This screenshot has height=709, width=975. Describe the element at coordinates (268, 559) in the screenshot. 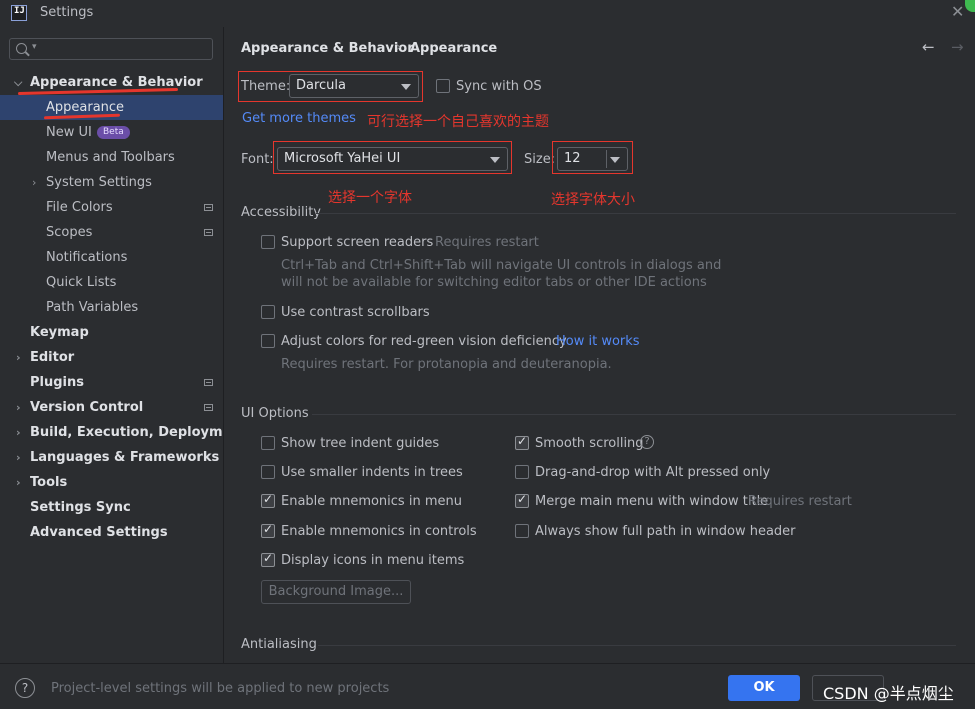

I see `display-icons-checkbox` at that location.